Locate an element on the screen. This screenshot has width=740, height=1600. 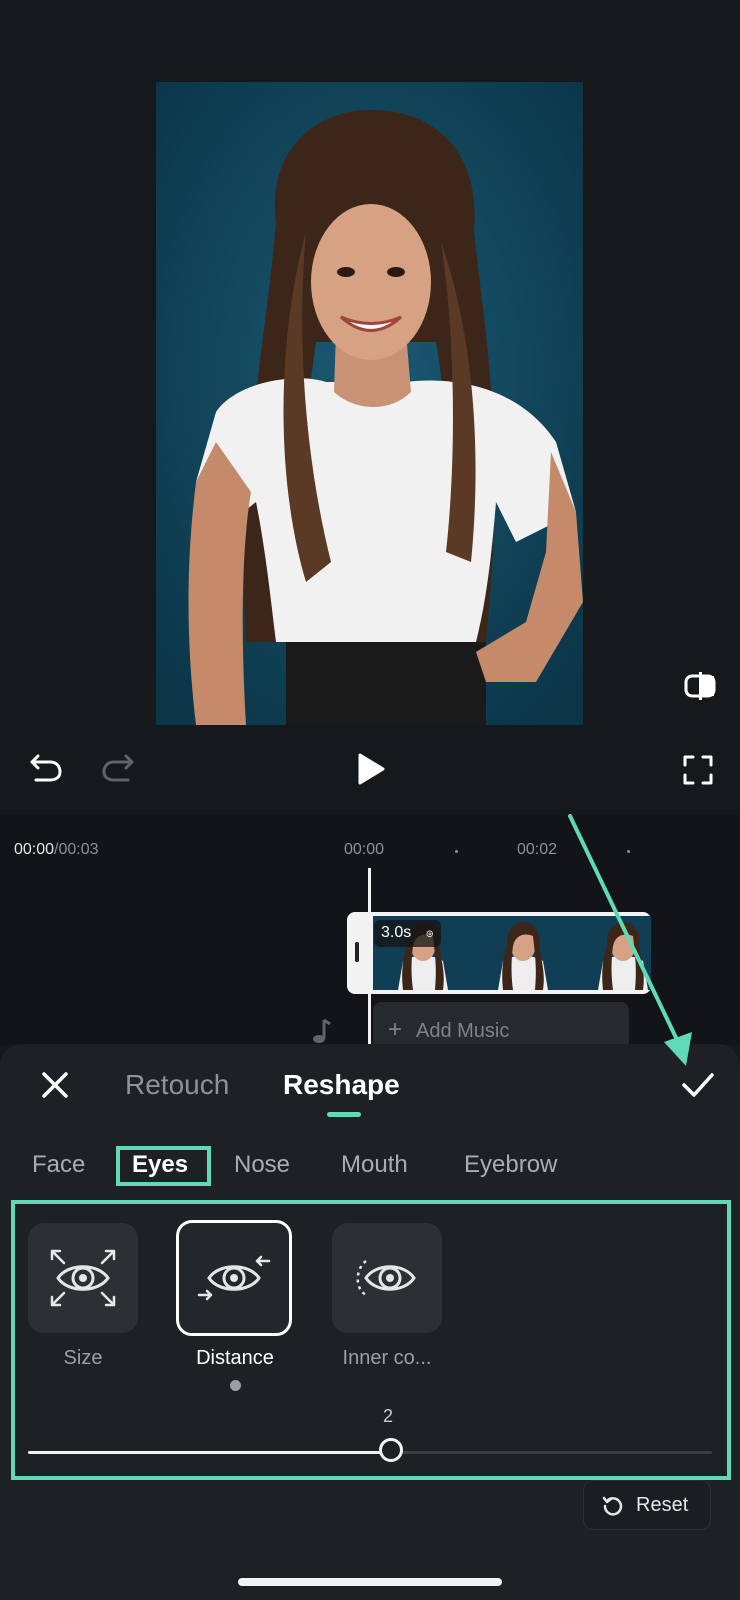
clip-duration-badge: 3.0s ၜ is located at coordinates (407, 933).